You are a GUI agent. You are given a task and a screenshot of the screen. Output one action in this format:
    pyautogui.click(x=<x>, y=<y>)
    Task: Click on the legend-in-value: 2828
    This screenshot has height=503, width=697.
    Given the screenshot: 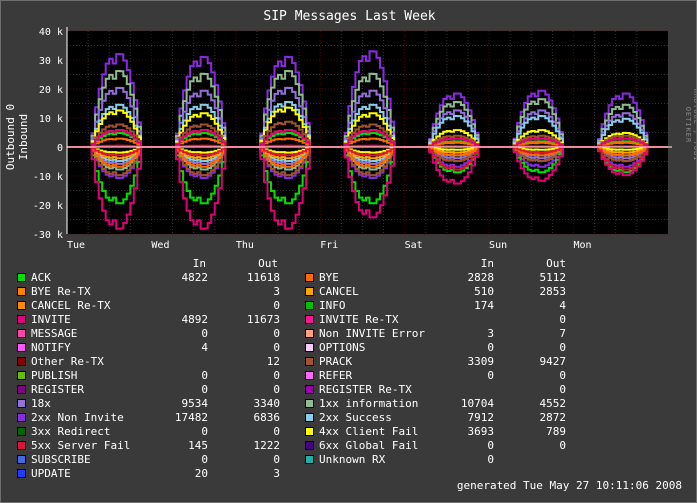 What is the action you would take?
    pyautogui.click(x=481, y=277)
    